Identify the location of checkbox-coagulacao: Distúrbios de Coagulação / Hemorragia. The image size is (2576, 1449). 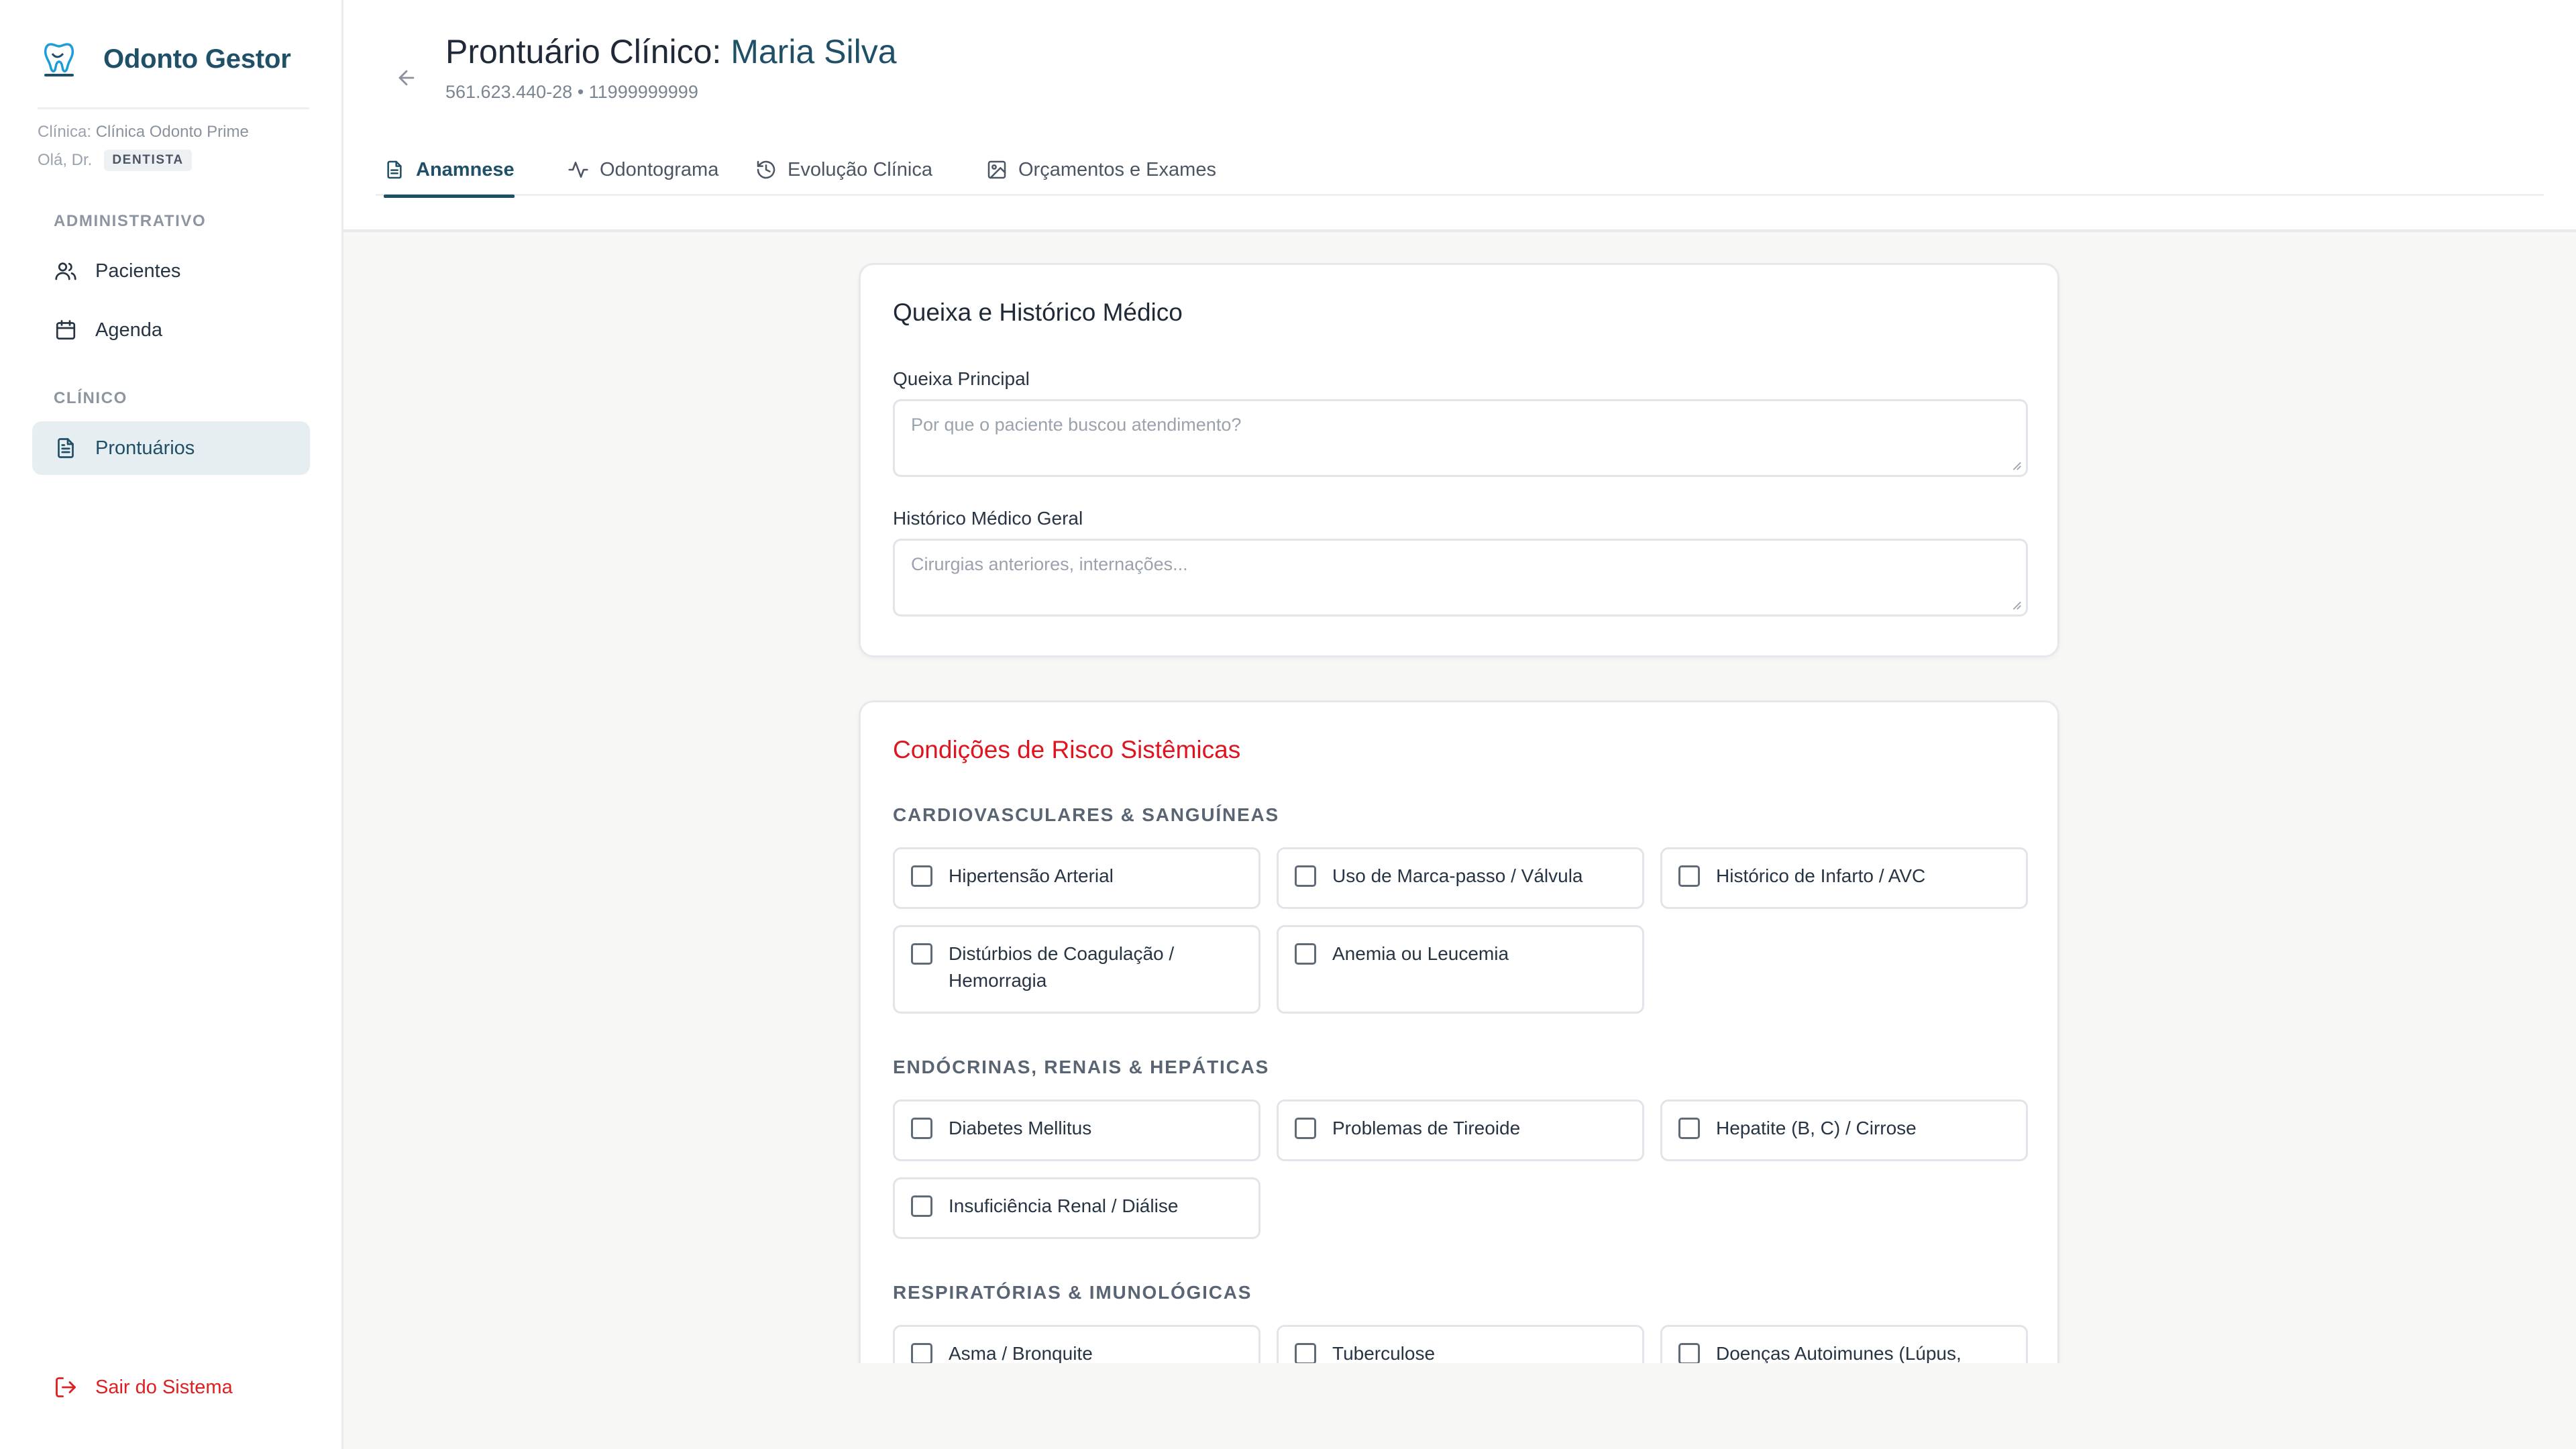
(1076, 969).